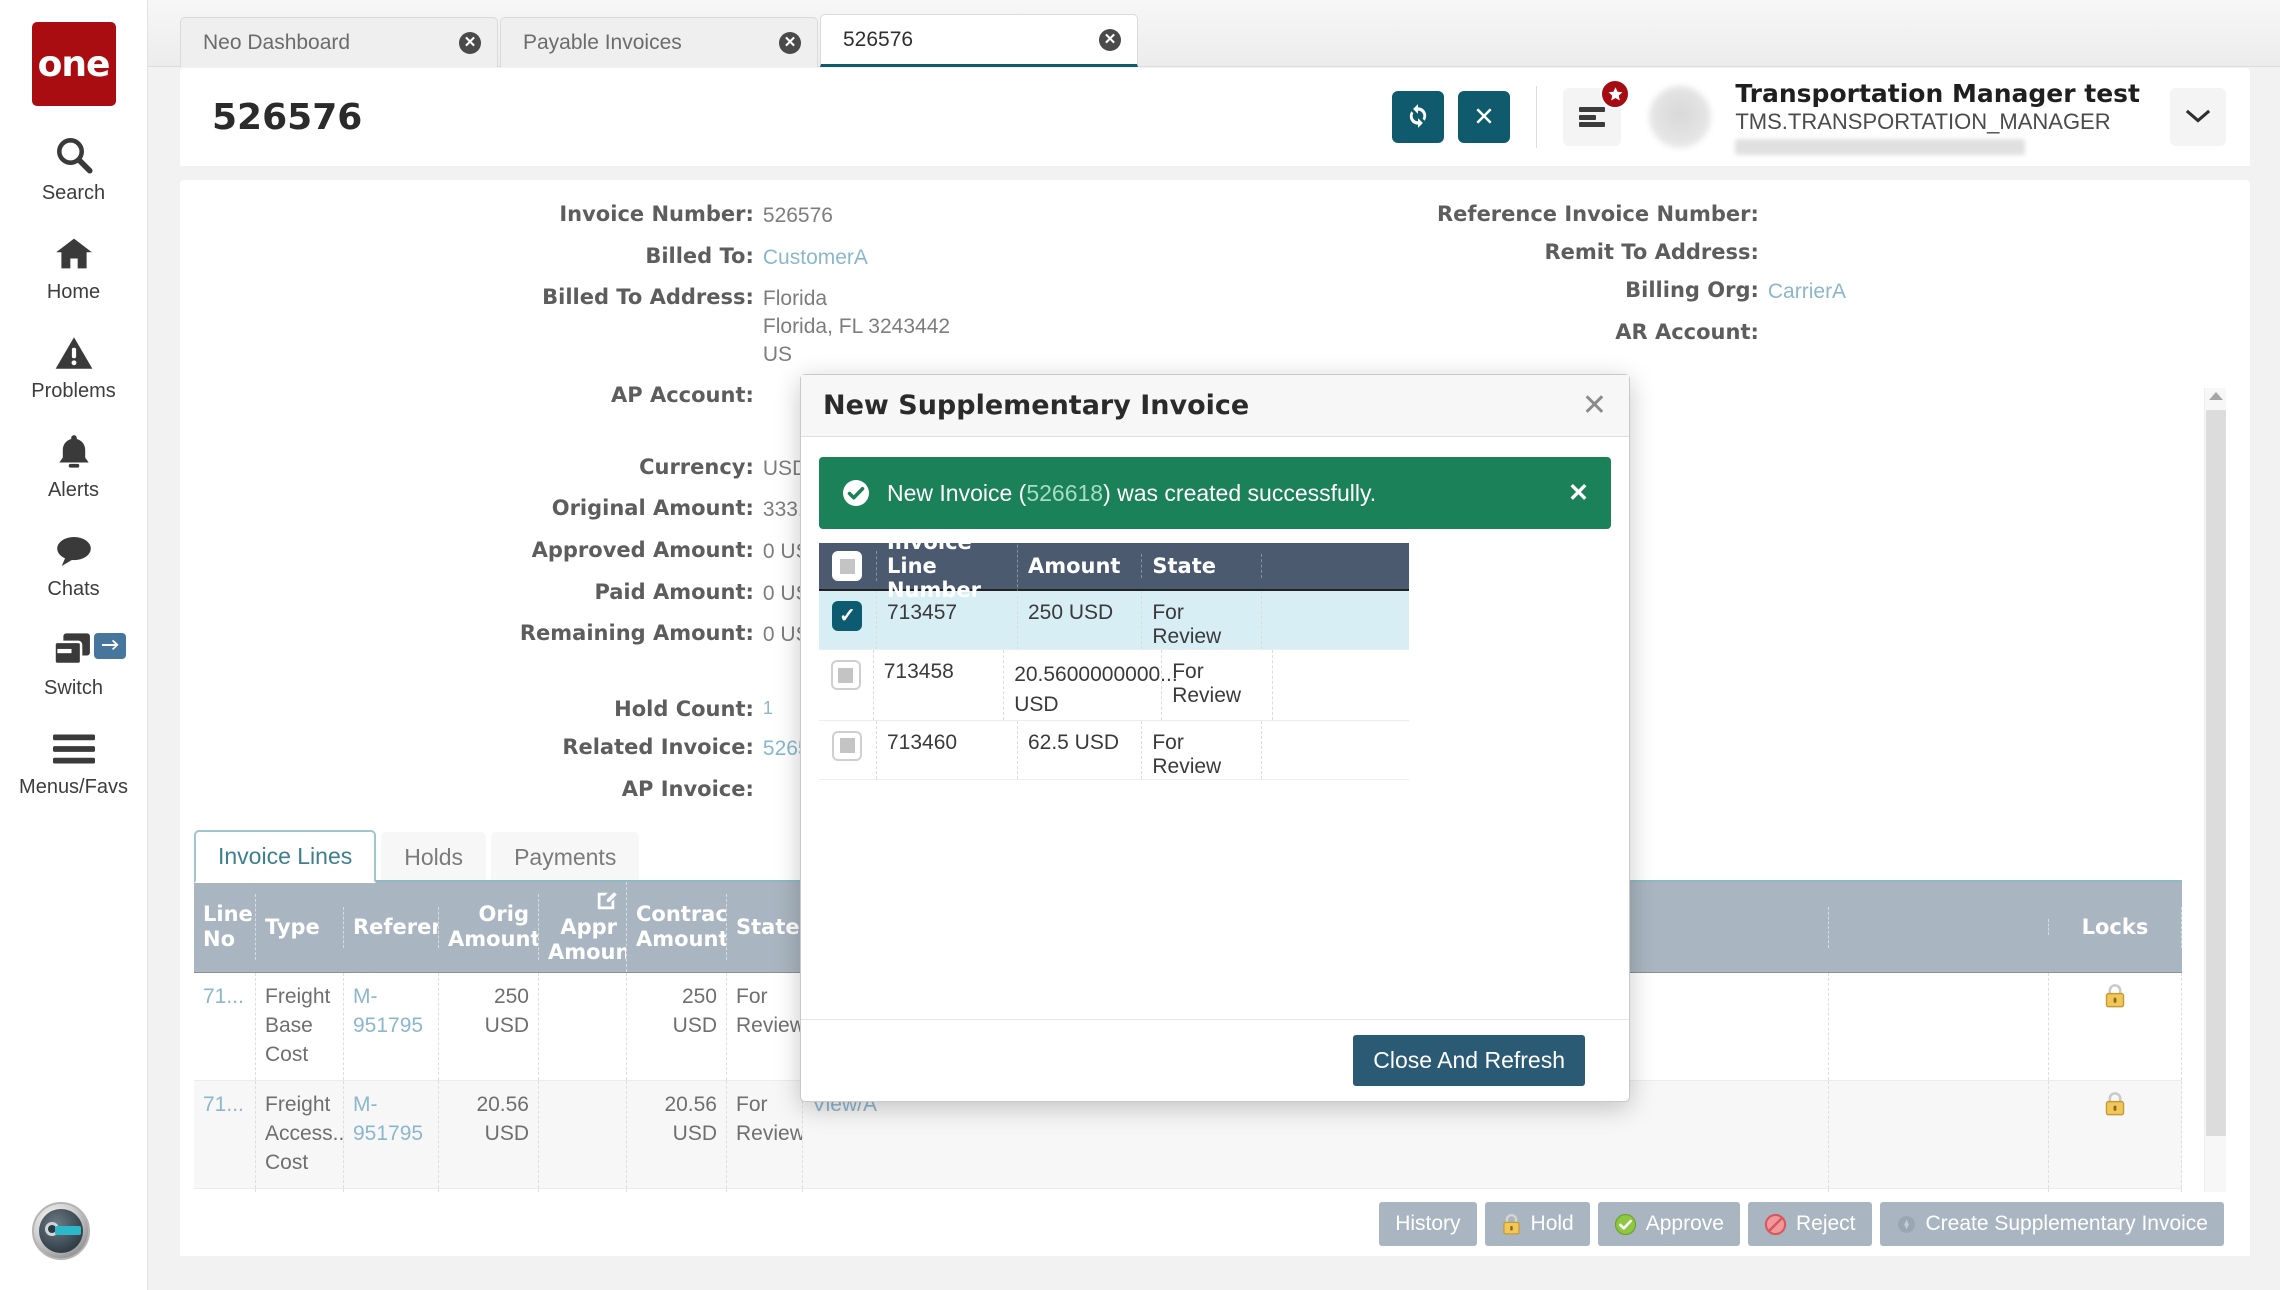 The height and width of the screenshot is (1290, 2280). I want to click on cell-type: Freight Access... Cost, so click(300, 1135).